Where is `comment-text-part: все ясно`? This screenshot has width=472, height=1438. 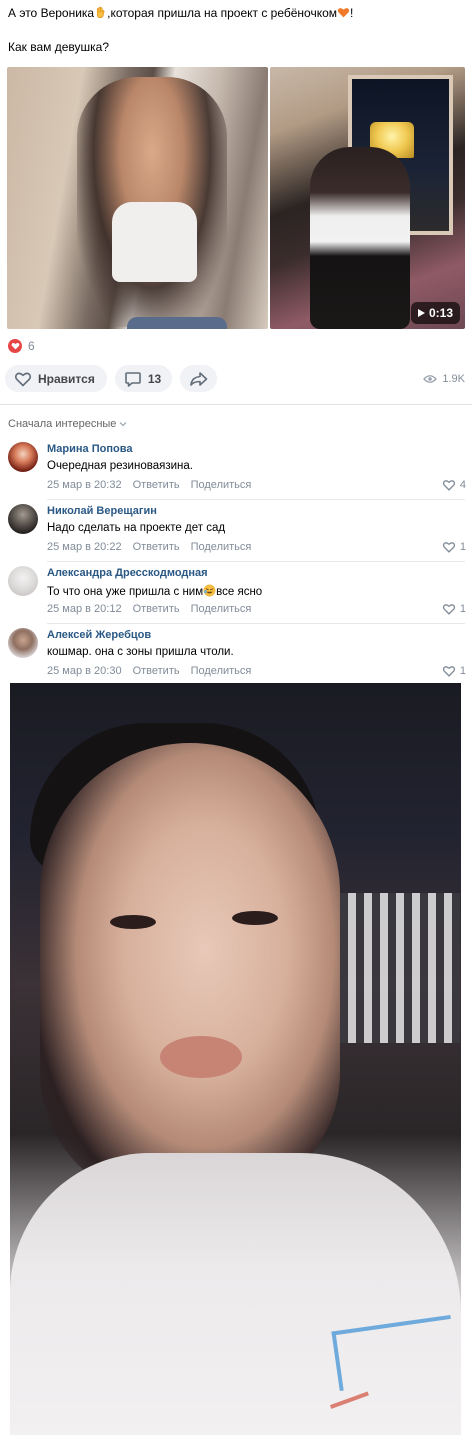 comment-text-part: все ясно is located at coordinates (239, 592).